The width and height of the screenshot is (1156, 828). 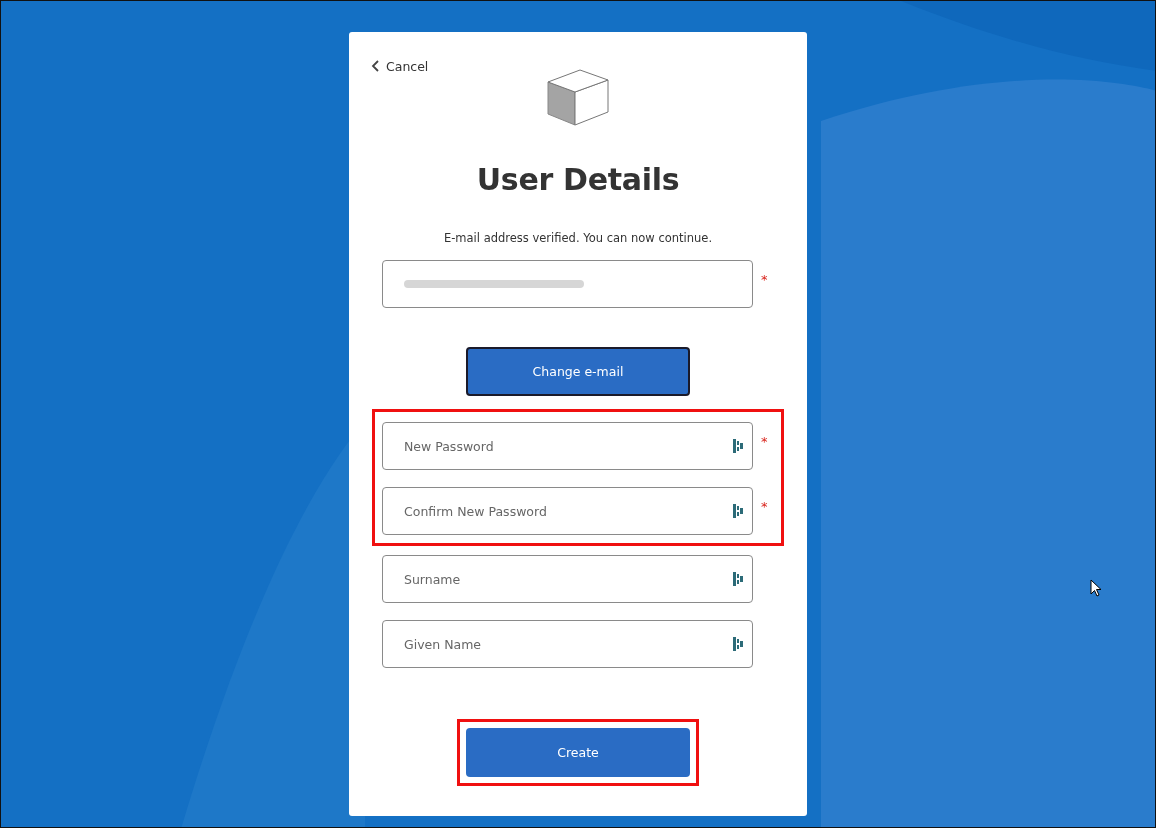 I want to click on status-message: E-mail address verified. You can now continue., so click(x=578, y=238).